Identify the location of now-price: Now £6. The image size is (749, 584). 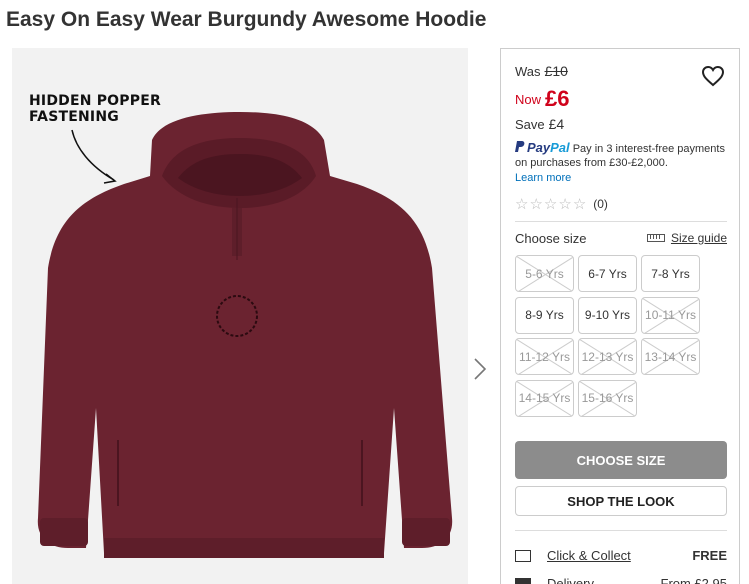
(542, 99).